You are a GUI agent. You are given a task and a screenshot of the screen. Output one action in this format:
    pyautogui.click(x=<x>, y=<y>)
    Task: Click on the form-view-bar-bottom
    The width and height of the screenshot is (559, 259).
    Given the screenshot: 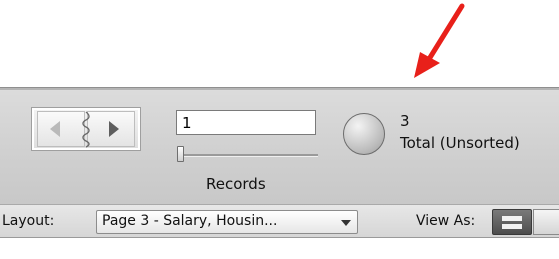 What is the action you would take?
    pyautogui.click(x=512, y=226)
    